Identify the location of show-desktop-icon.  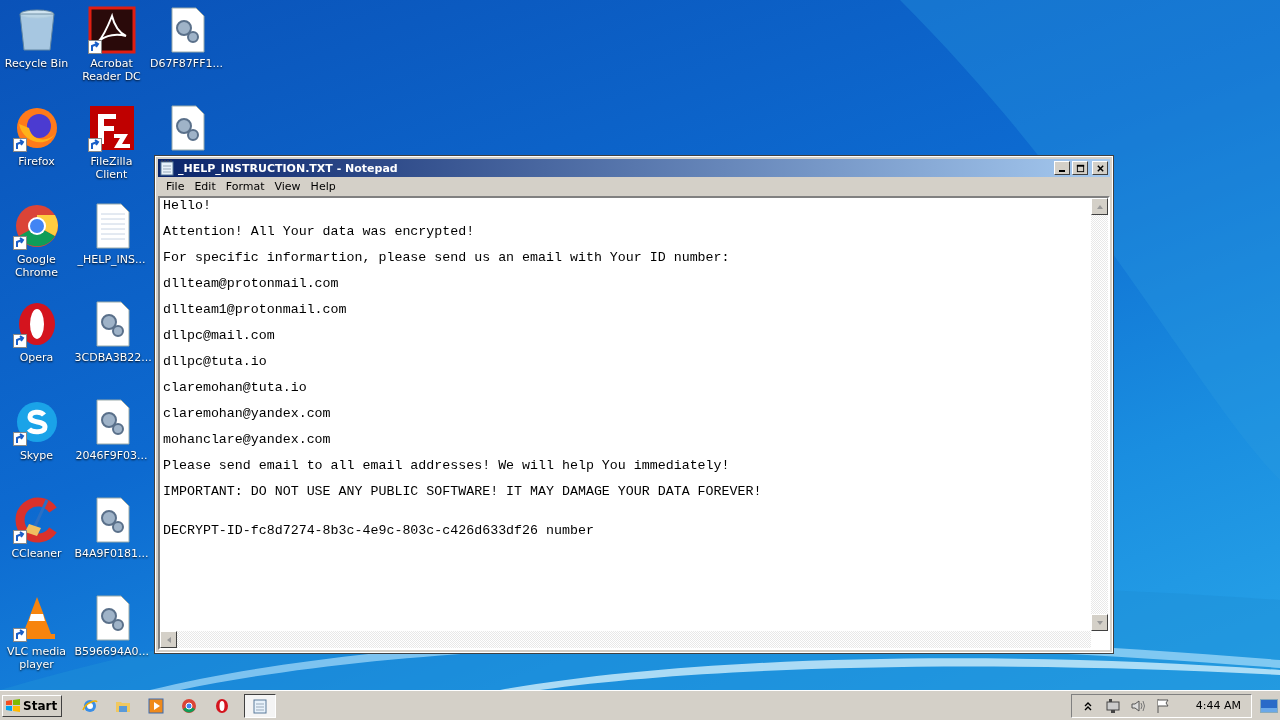
(1269, 705).